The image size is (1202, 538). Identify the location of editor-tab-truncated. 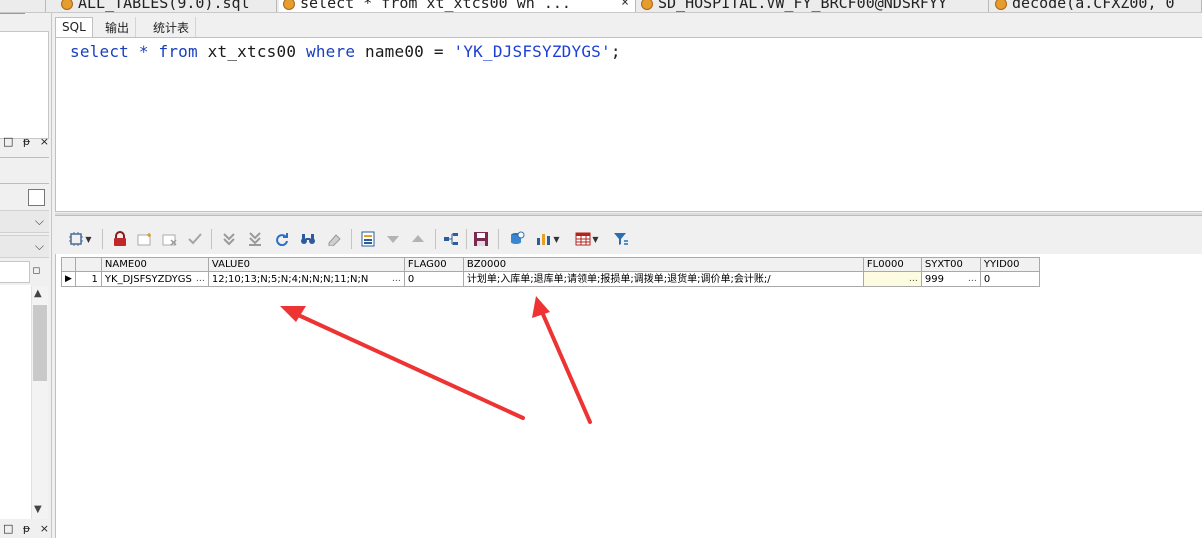
(23, 6).